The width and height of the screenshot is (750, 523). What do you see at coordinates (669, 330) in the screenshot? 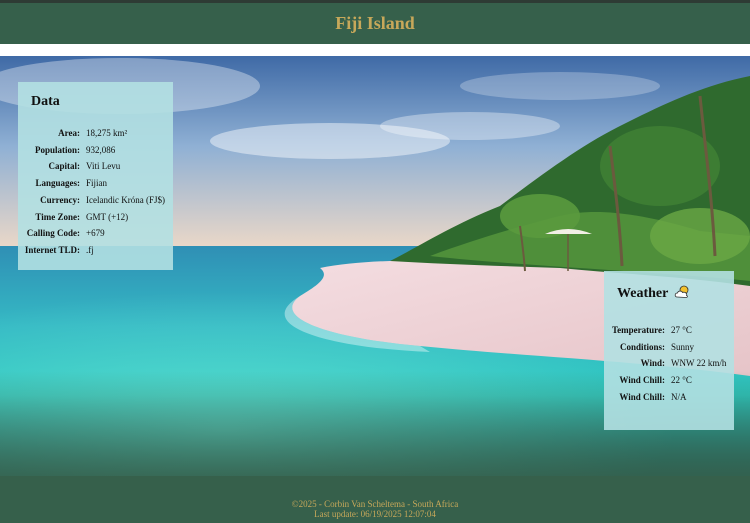
I see `weather-row: Temperature: 27 °C` at bounding box center [669, 330].